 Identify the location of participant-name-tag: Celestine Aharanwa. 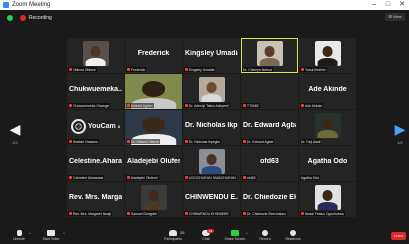
(86, 177).